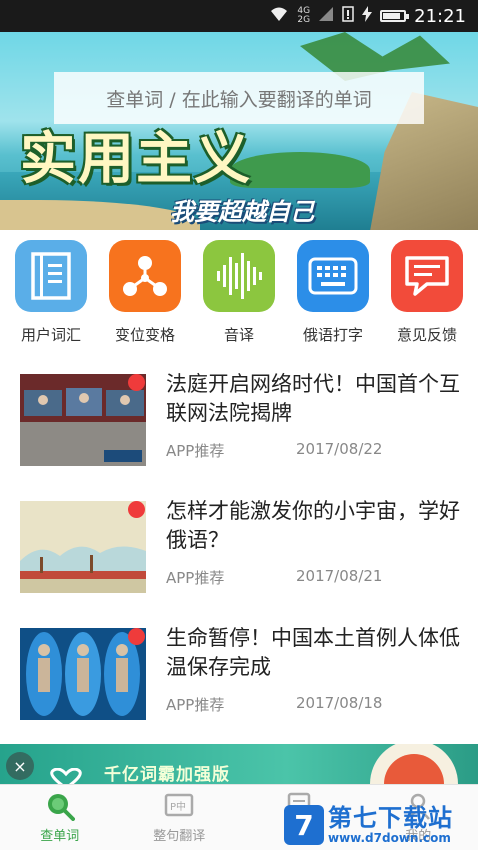  I want to click on watermark-logo-icon: 7, so click(304, 825).